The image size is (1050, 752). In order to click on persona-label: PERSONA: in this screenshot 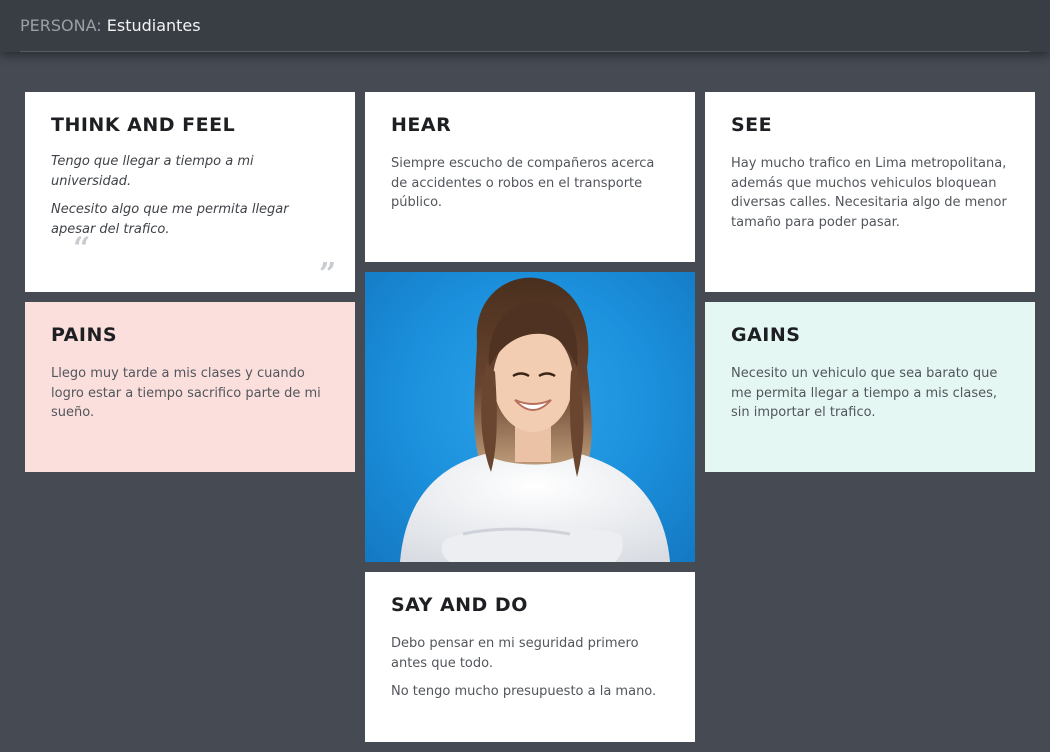, I will do `click(61, 25)`.